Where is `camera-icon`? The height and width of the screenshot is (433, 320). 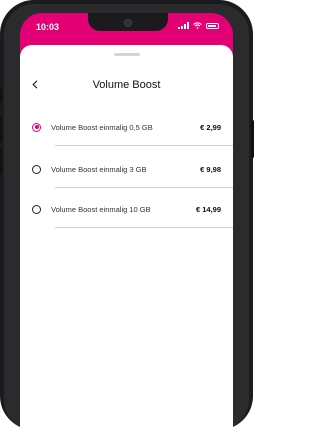 camera-icon is located at coordinates (128, 23).